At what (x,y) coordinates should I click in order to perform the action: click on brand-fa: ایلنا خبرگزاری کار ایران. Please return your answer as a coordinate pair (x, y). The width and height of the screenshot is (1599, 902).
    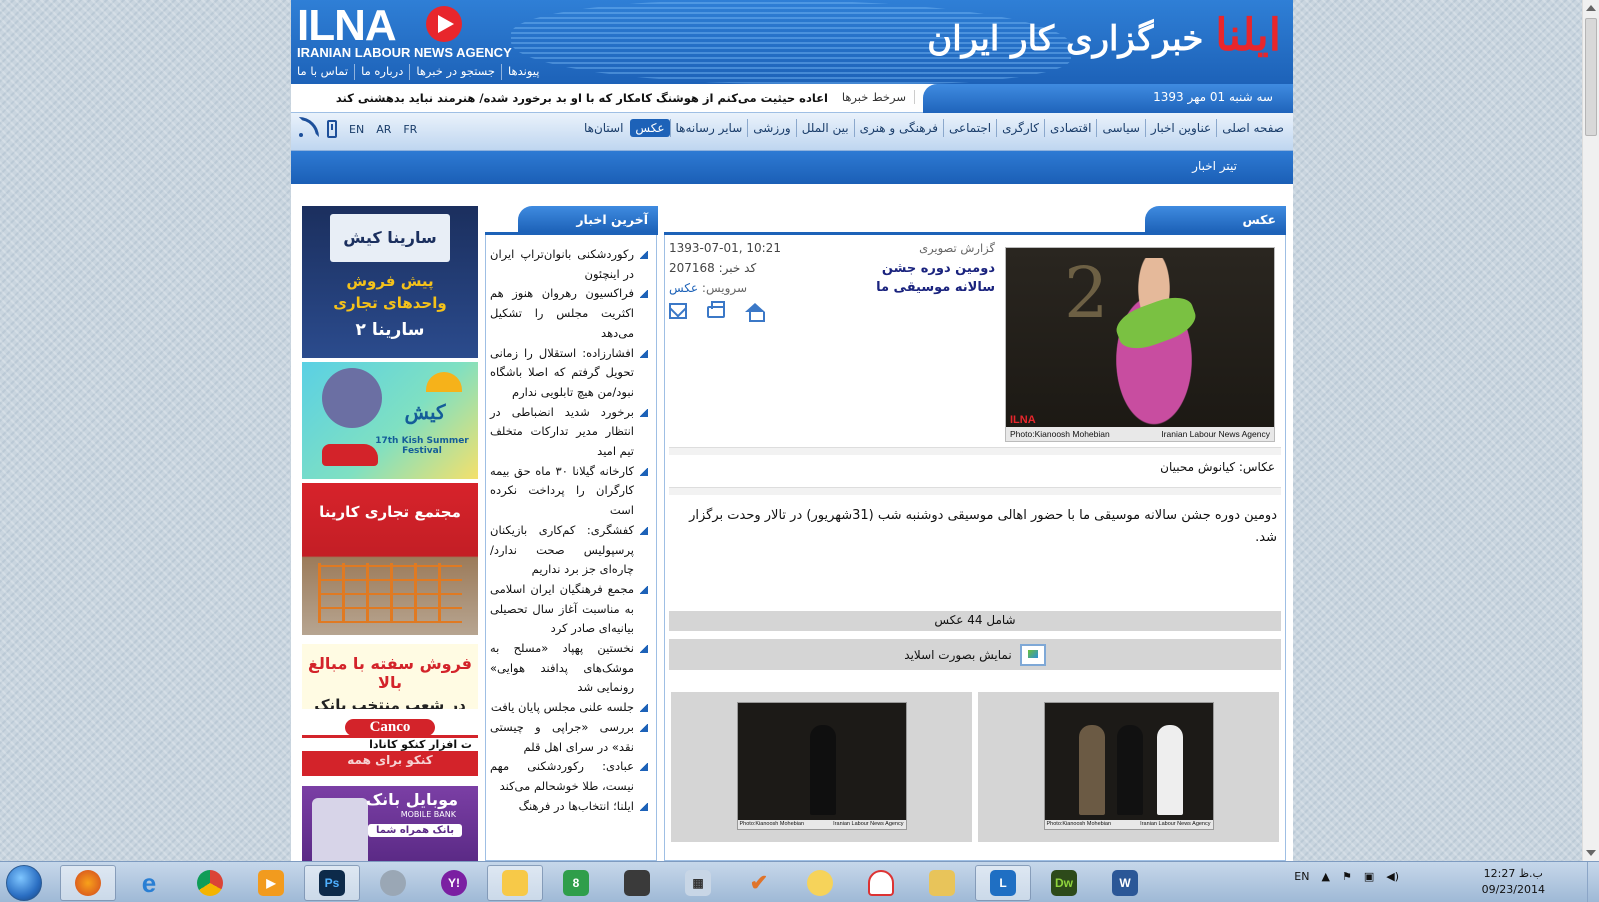
    Looking at the image, I should click on (1104, 35).